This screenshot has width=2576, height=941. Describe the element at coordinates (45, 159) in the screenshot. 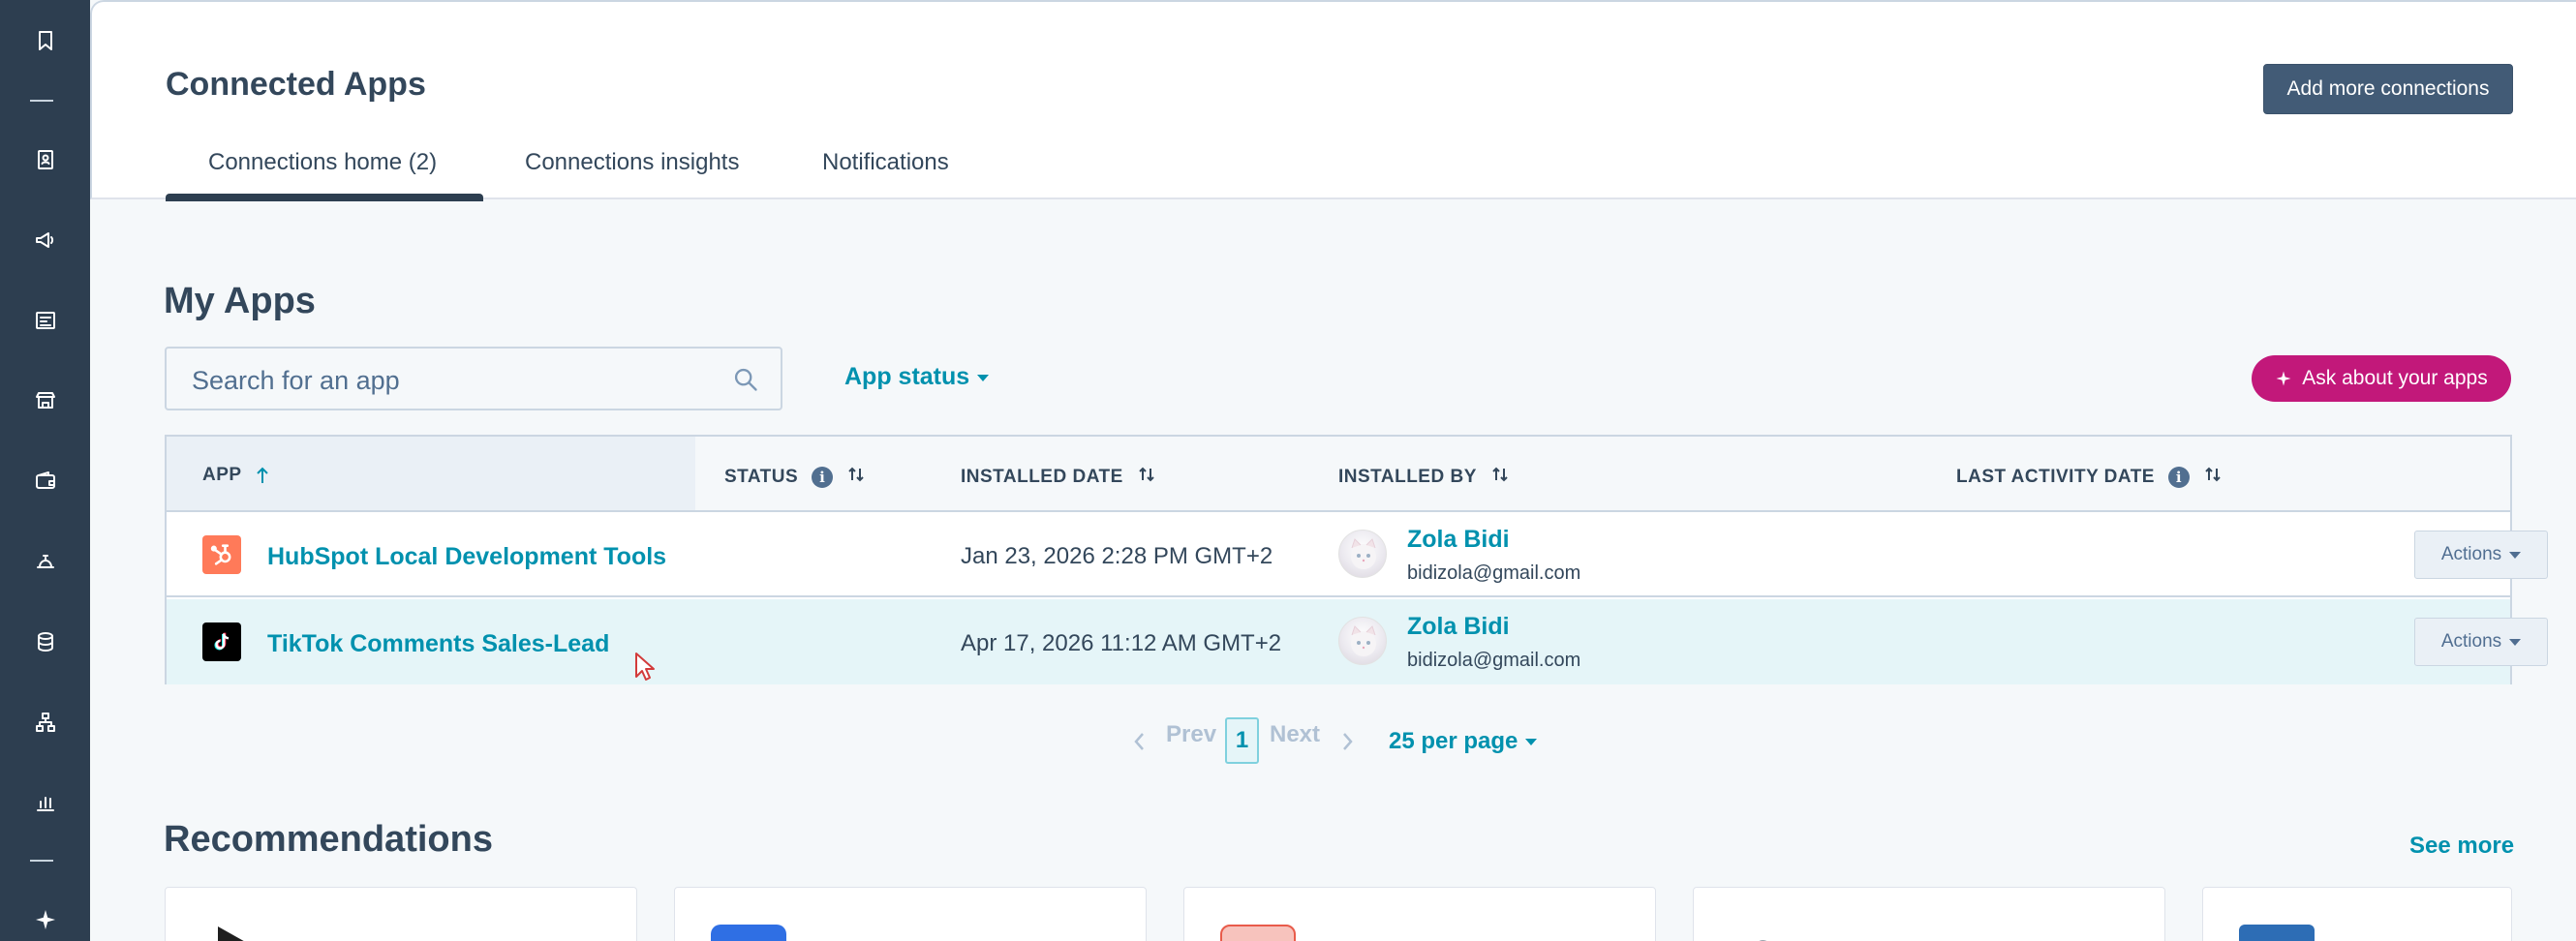

I see `contacts-book-icon` at that location.